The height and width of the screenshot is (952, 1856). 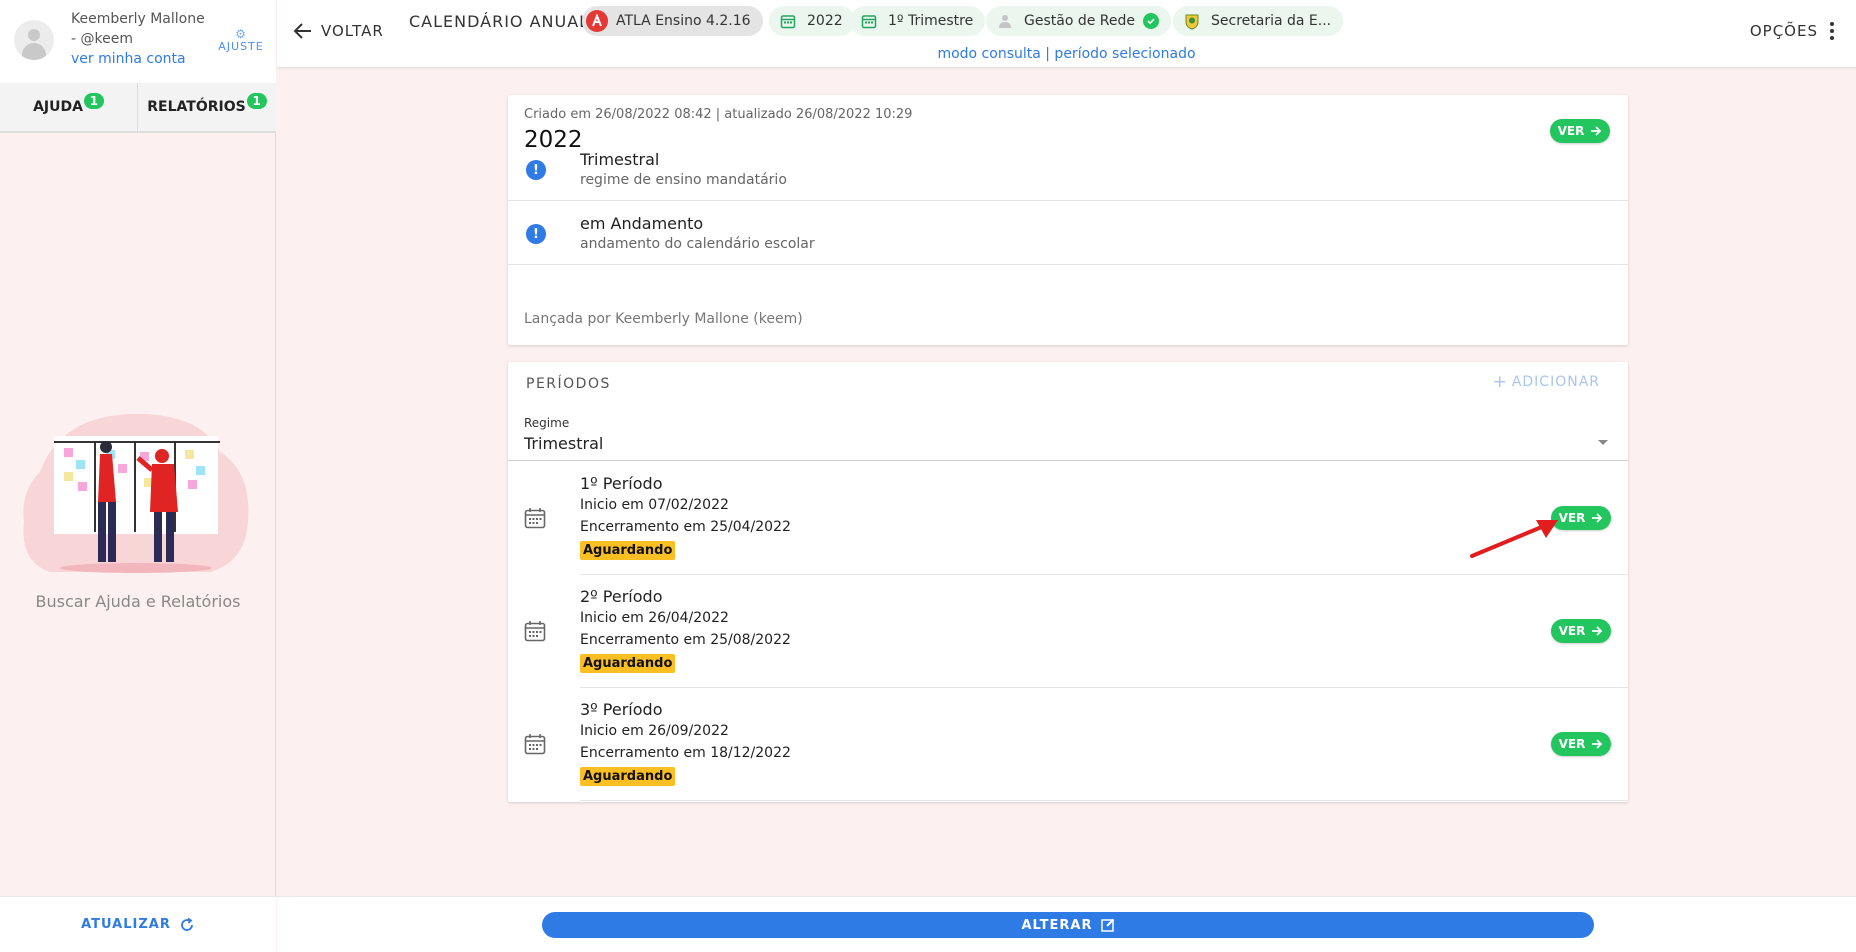 I want to click on more-vertical-icon, so click(x=1832, y=31).